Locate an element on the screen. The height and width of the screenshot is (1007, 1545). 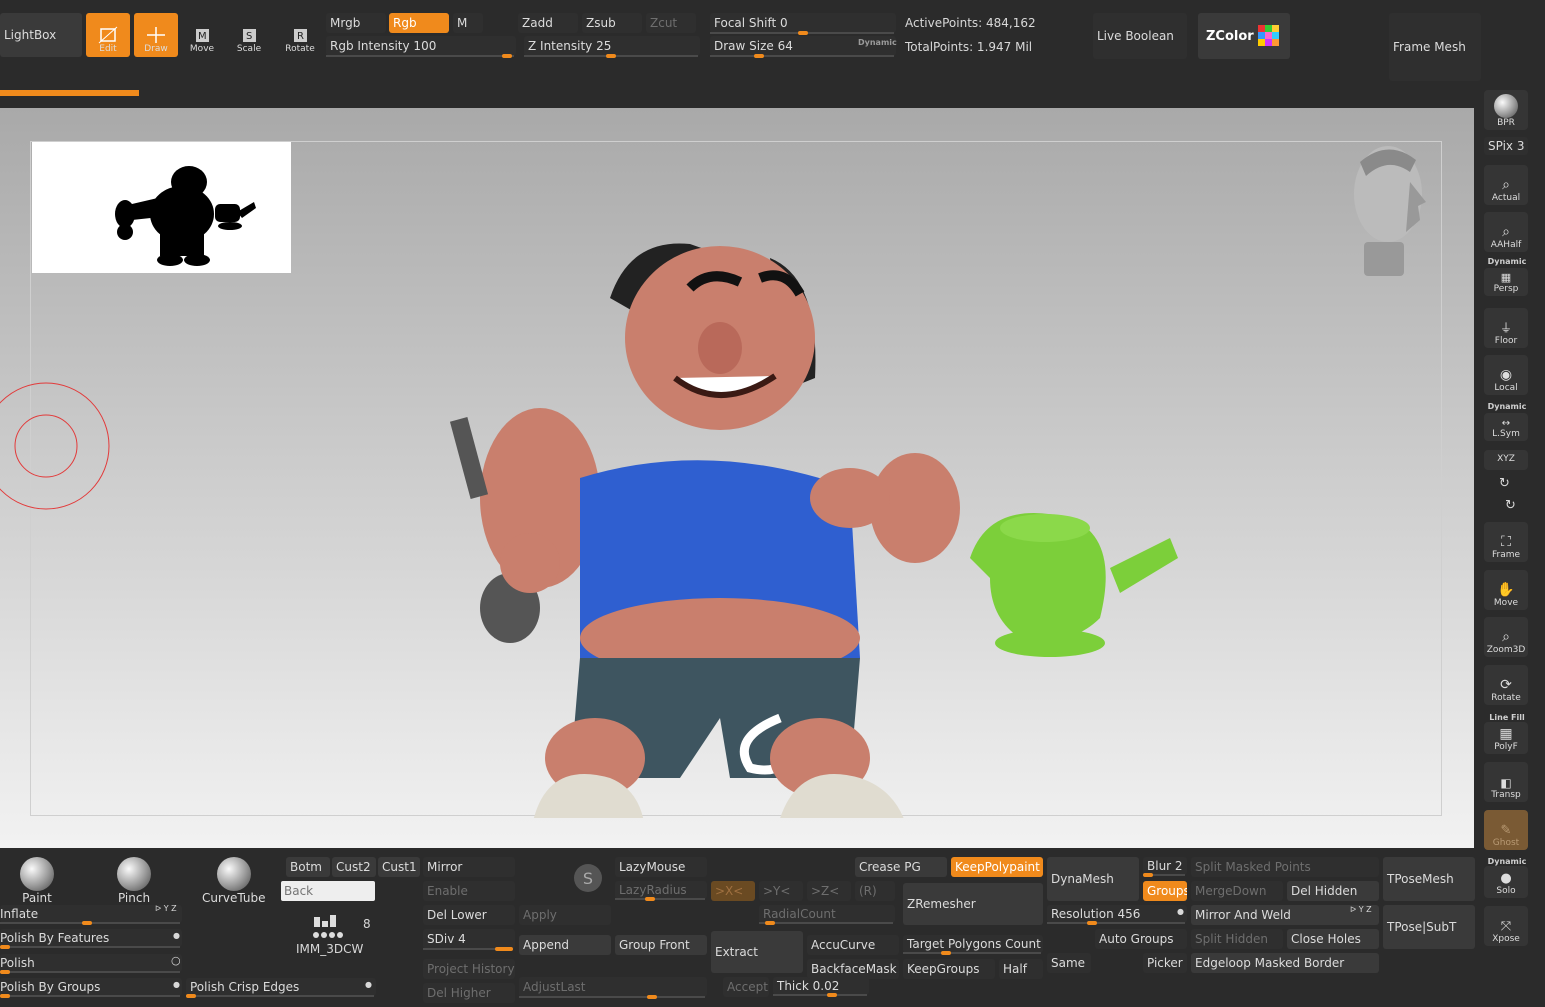
enable-button: Enable is located at coordinates (469, 891).